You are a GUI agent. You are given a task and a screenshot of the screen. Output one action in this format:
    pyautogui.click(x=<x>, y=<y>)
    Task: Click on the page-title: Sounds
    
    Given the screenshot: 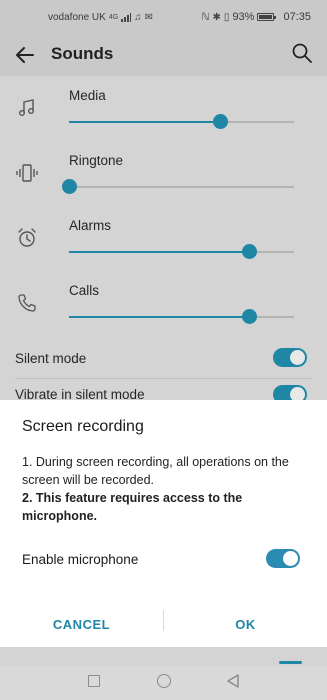 What is the action you would take?
    pyautogui.click(x=82, y=53)
    